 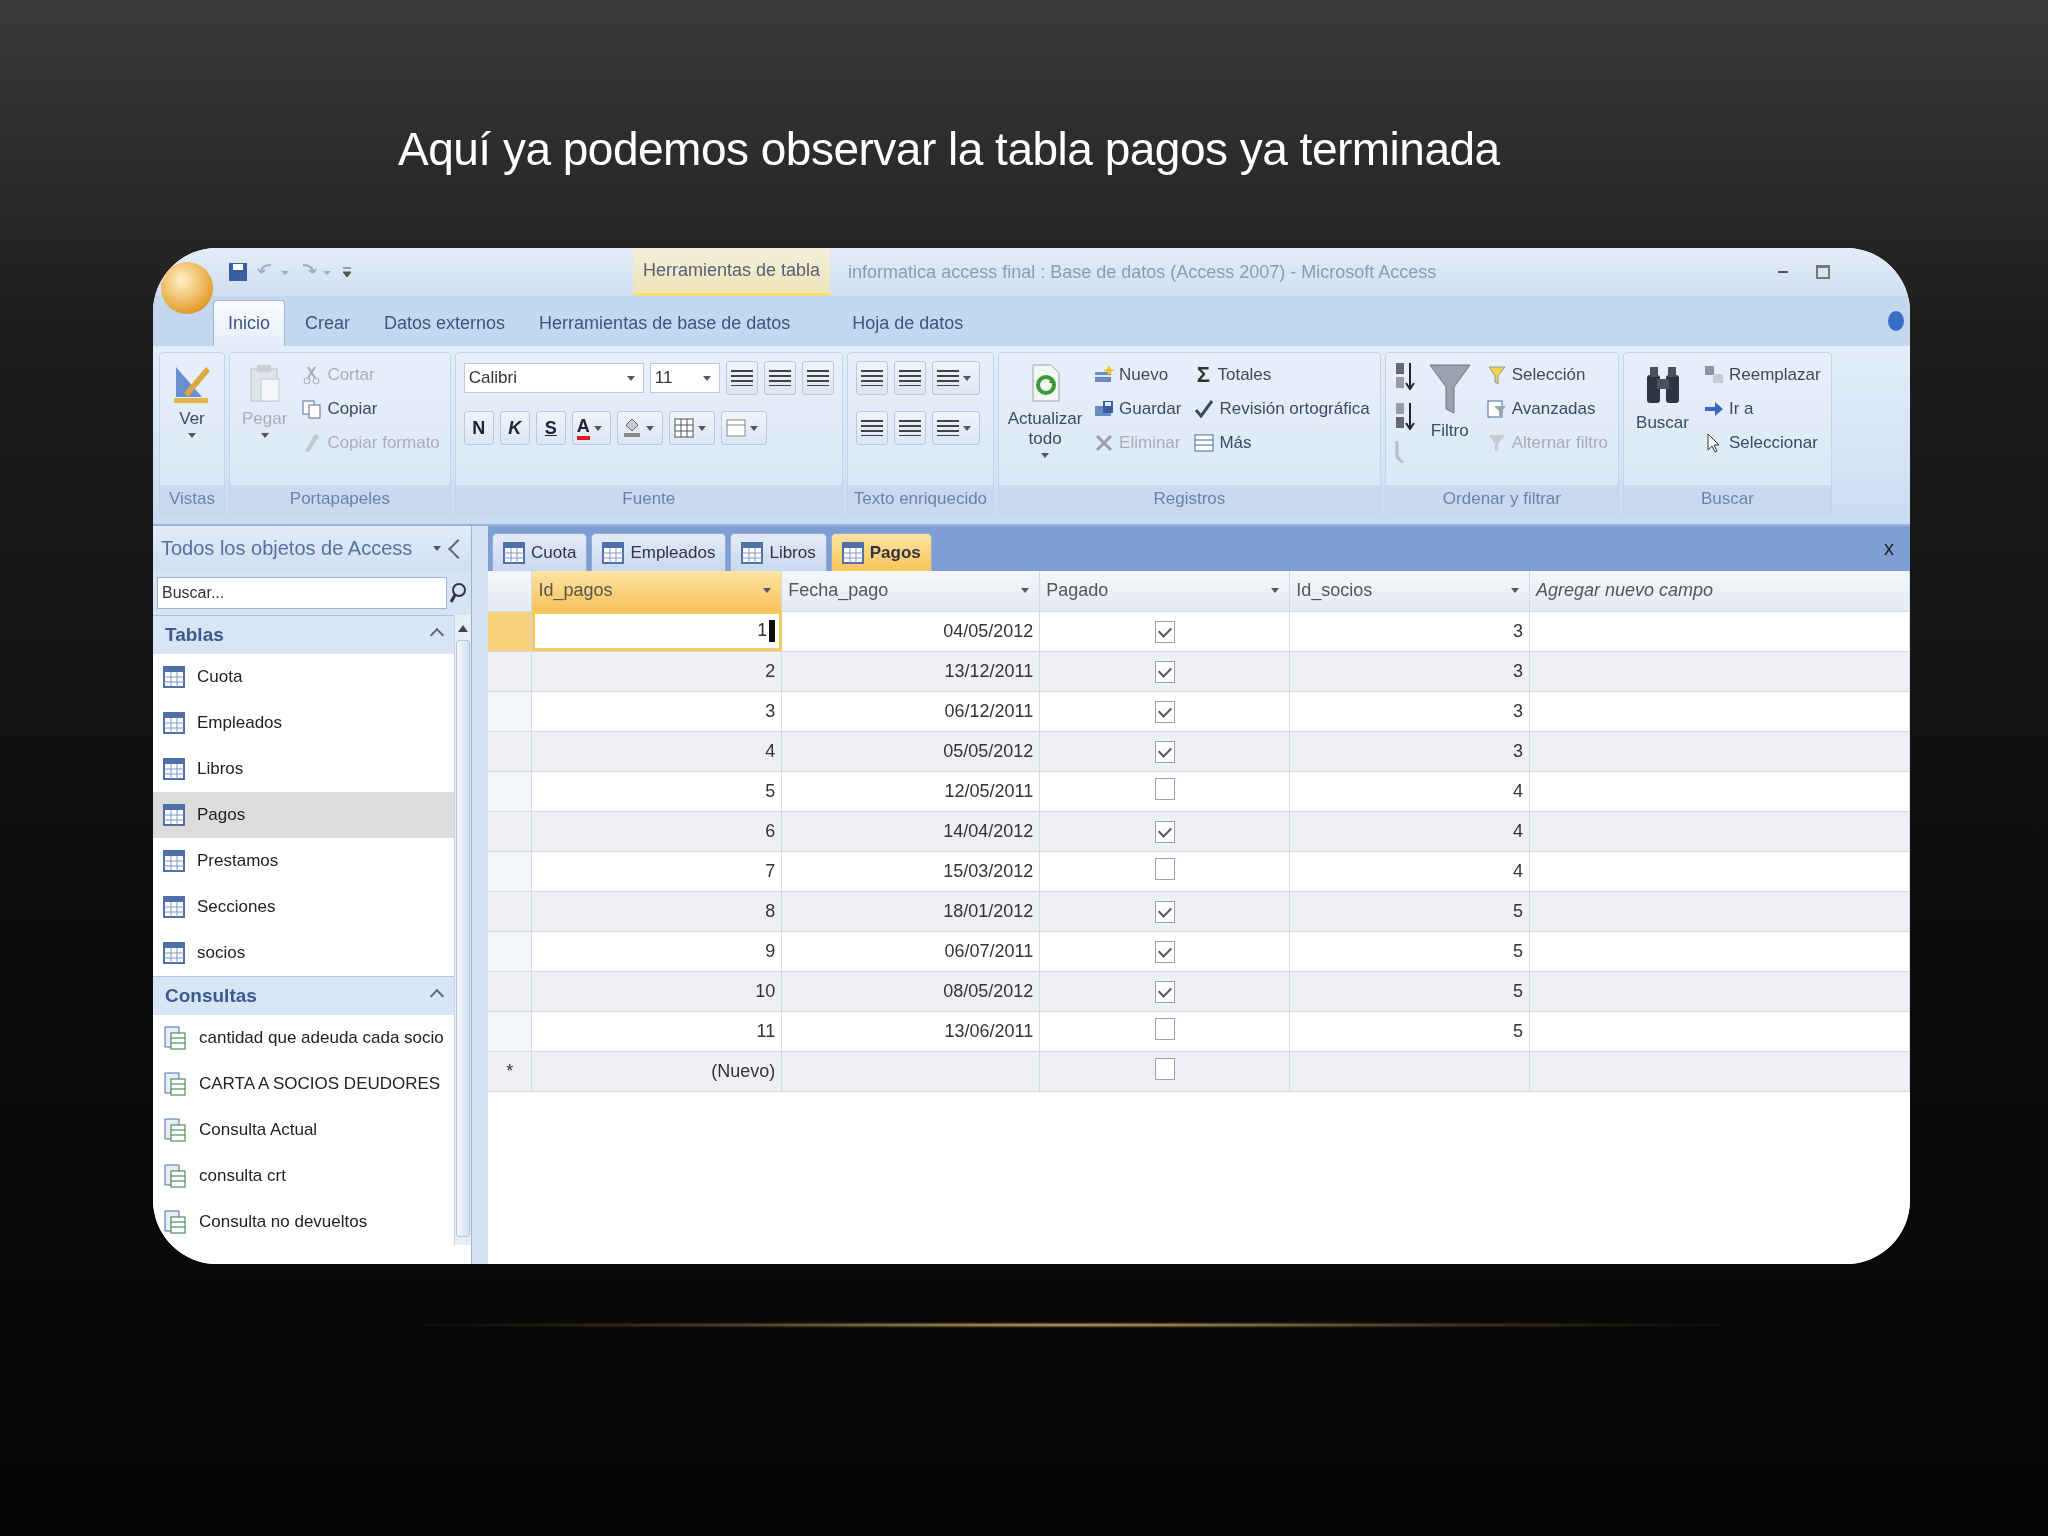 What do you see at coordinates (1164, 591) in the screenshot?
I see `column-header: Pagado` at bounding box center [1164, 591].